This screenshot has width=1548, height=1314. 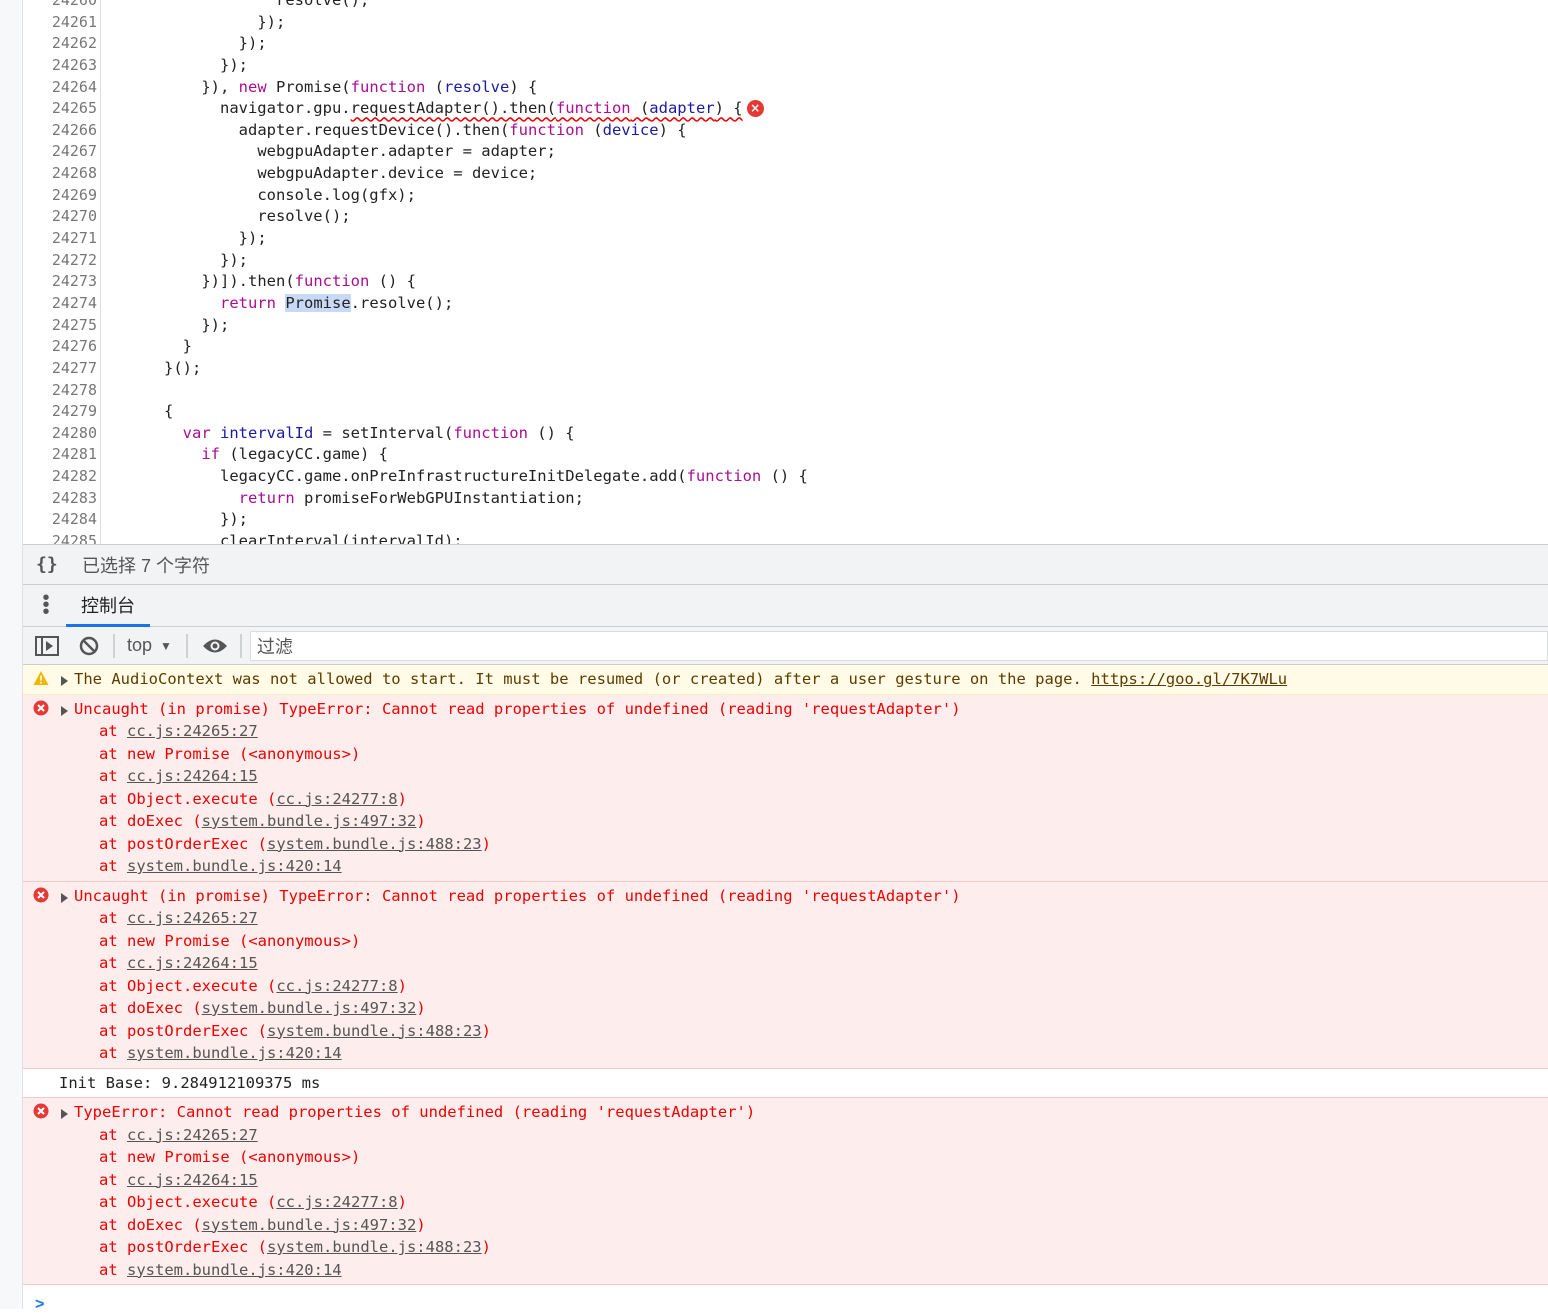 I want to click on line-number: 24277, so click(x=60, y=369).